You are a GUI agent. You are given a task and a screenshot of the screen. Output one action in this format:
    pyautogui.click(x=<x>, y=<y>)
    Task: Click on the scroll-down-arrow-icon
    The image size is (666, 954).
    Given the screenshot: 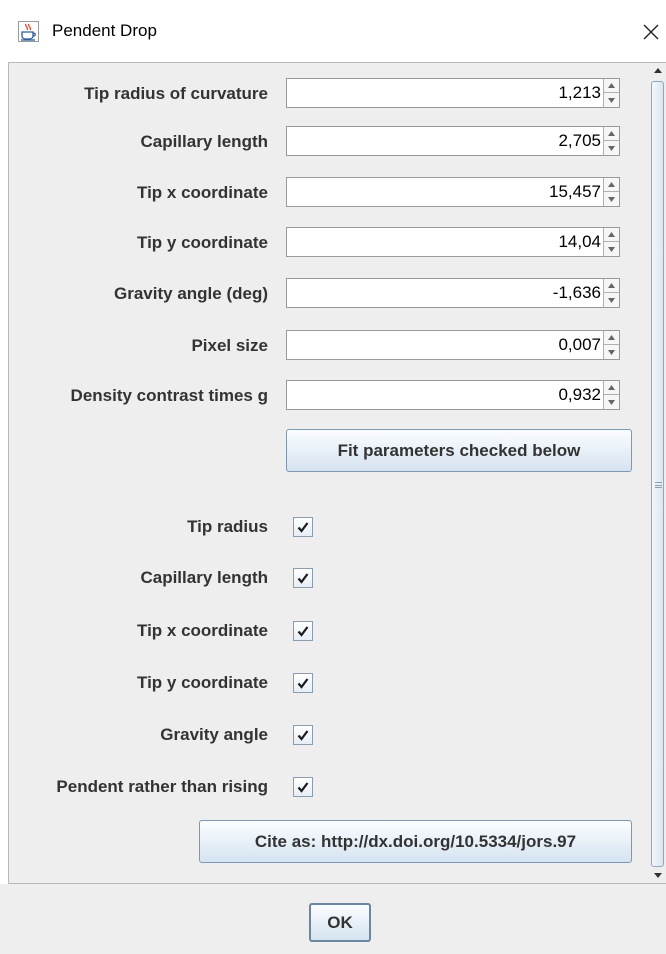 What is the action you would take?
    pyautogui.click(x=658, y=875)
    